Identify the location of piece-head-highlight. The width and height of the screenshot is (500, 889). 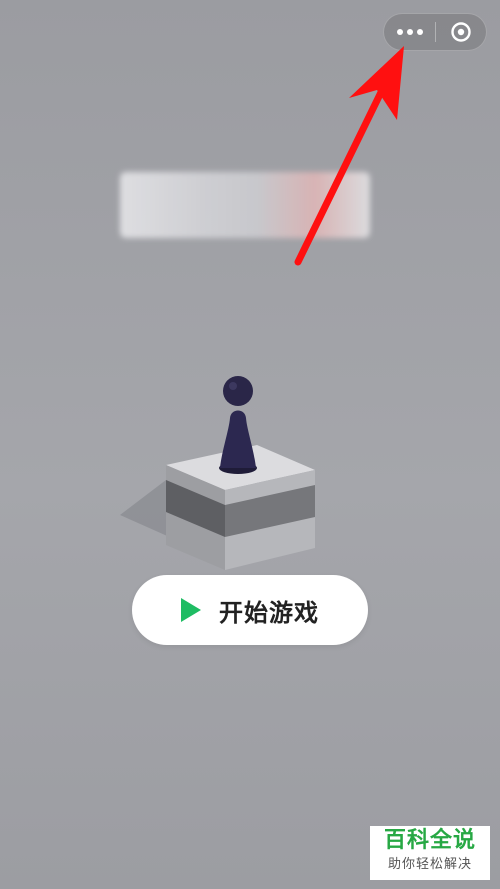
(233, 386).